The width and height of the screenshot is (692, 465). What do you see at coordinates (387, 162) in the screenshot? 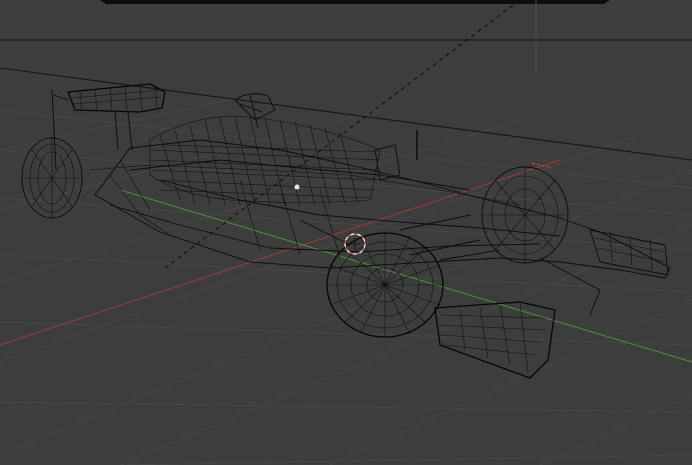
I see `mirror-mesh` at bounding box center [387, 162].